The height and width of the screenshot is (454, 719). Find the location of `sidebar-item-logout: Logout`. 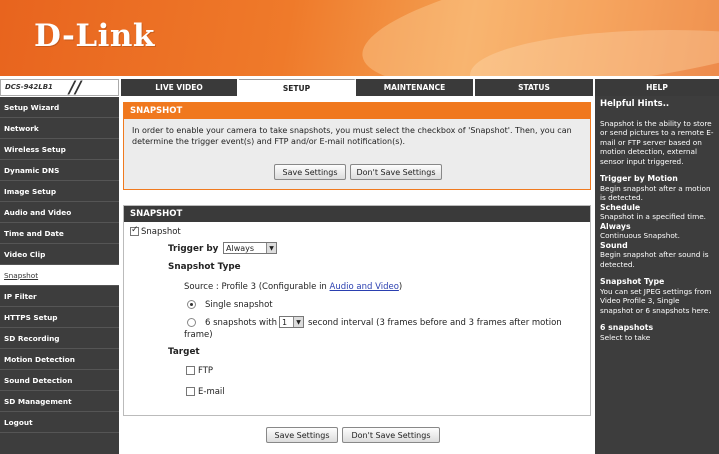

sidebar-item-logout: Logout is located at coordinates (59, 422).